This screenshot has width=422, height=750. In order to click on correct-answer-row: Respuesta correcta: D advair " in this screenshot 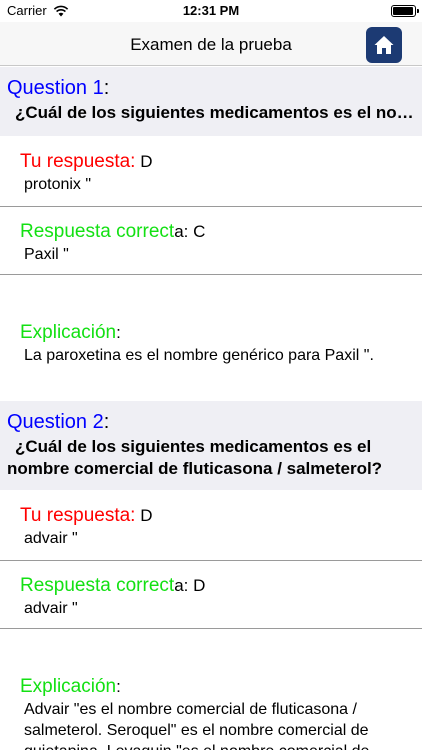, I will do `click(211, 595)`.